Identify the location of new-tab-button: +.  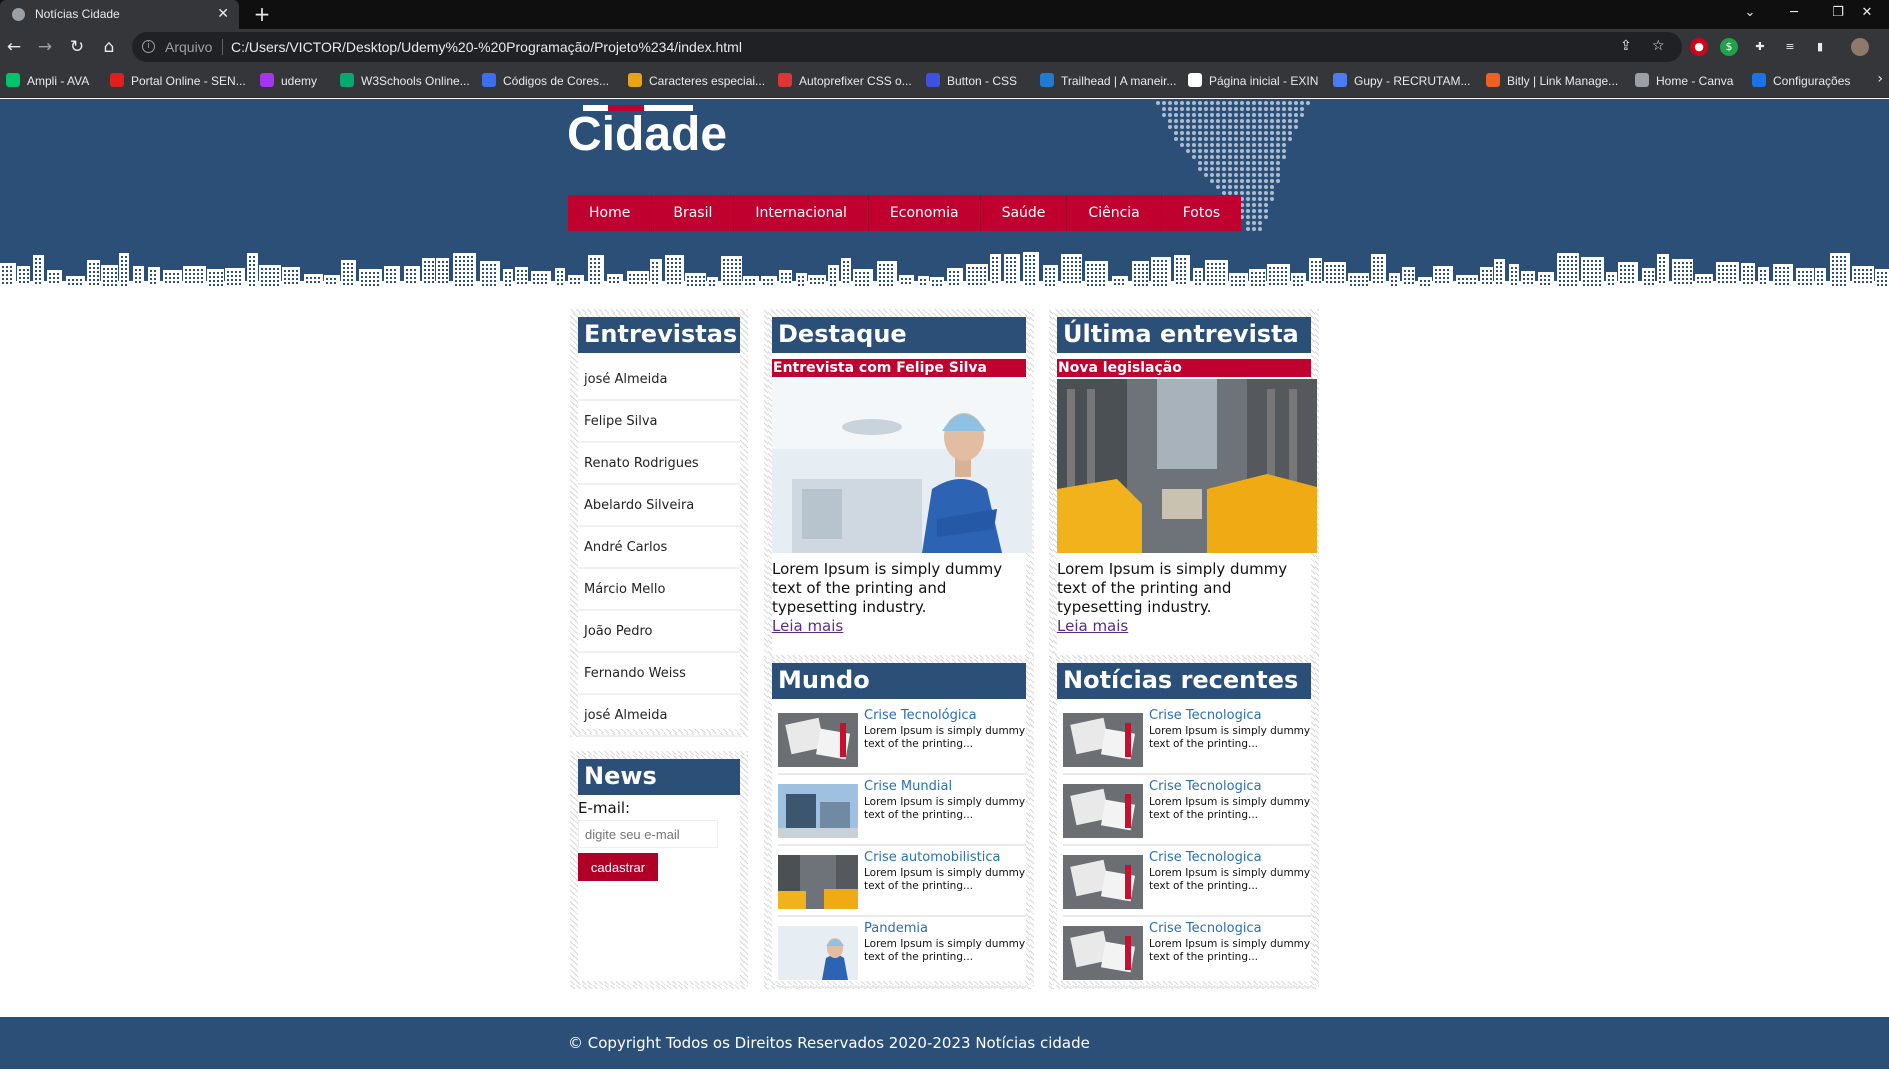
(262, 14).